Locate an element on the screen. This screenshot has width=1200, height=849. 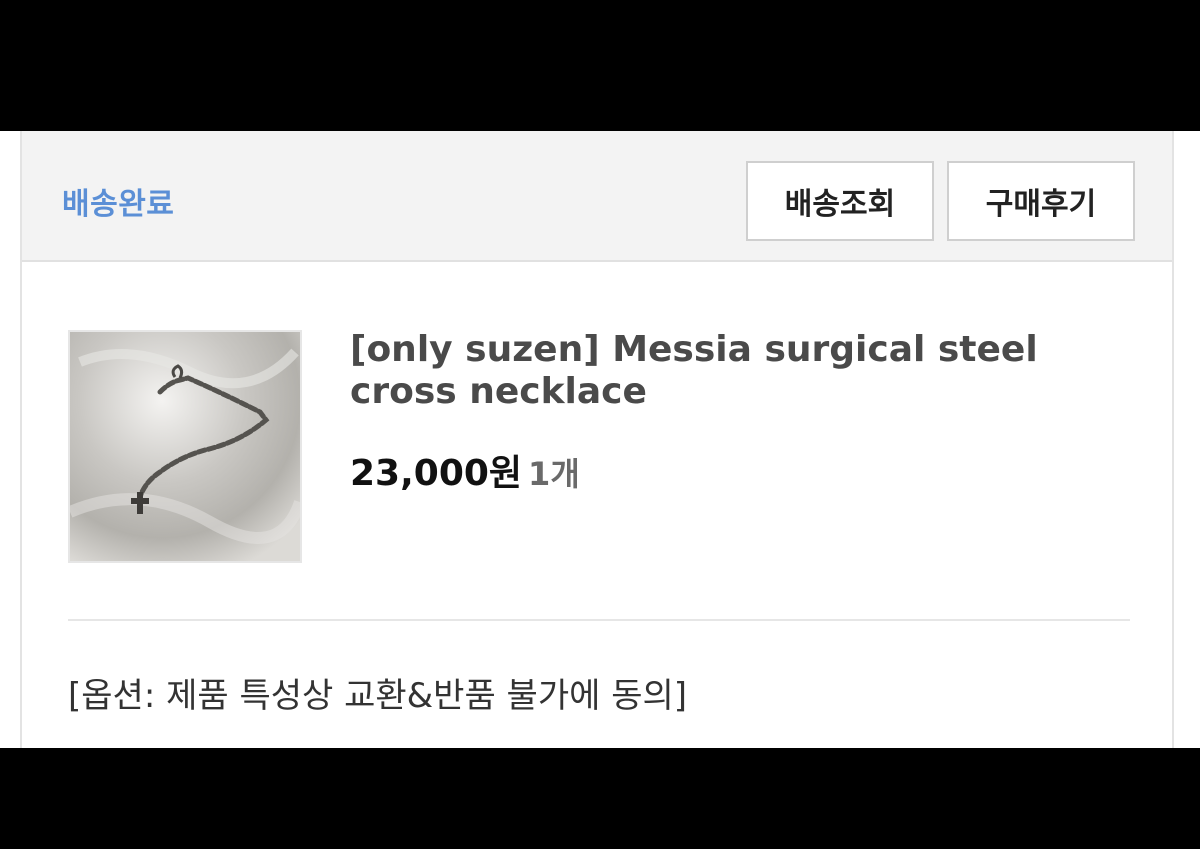
track-delivery-button: 배송조회 is located at coordinates (840, 201).